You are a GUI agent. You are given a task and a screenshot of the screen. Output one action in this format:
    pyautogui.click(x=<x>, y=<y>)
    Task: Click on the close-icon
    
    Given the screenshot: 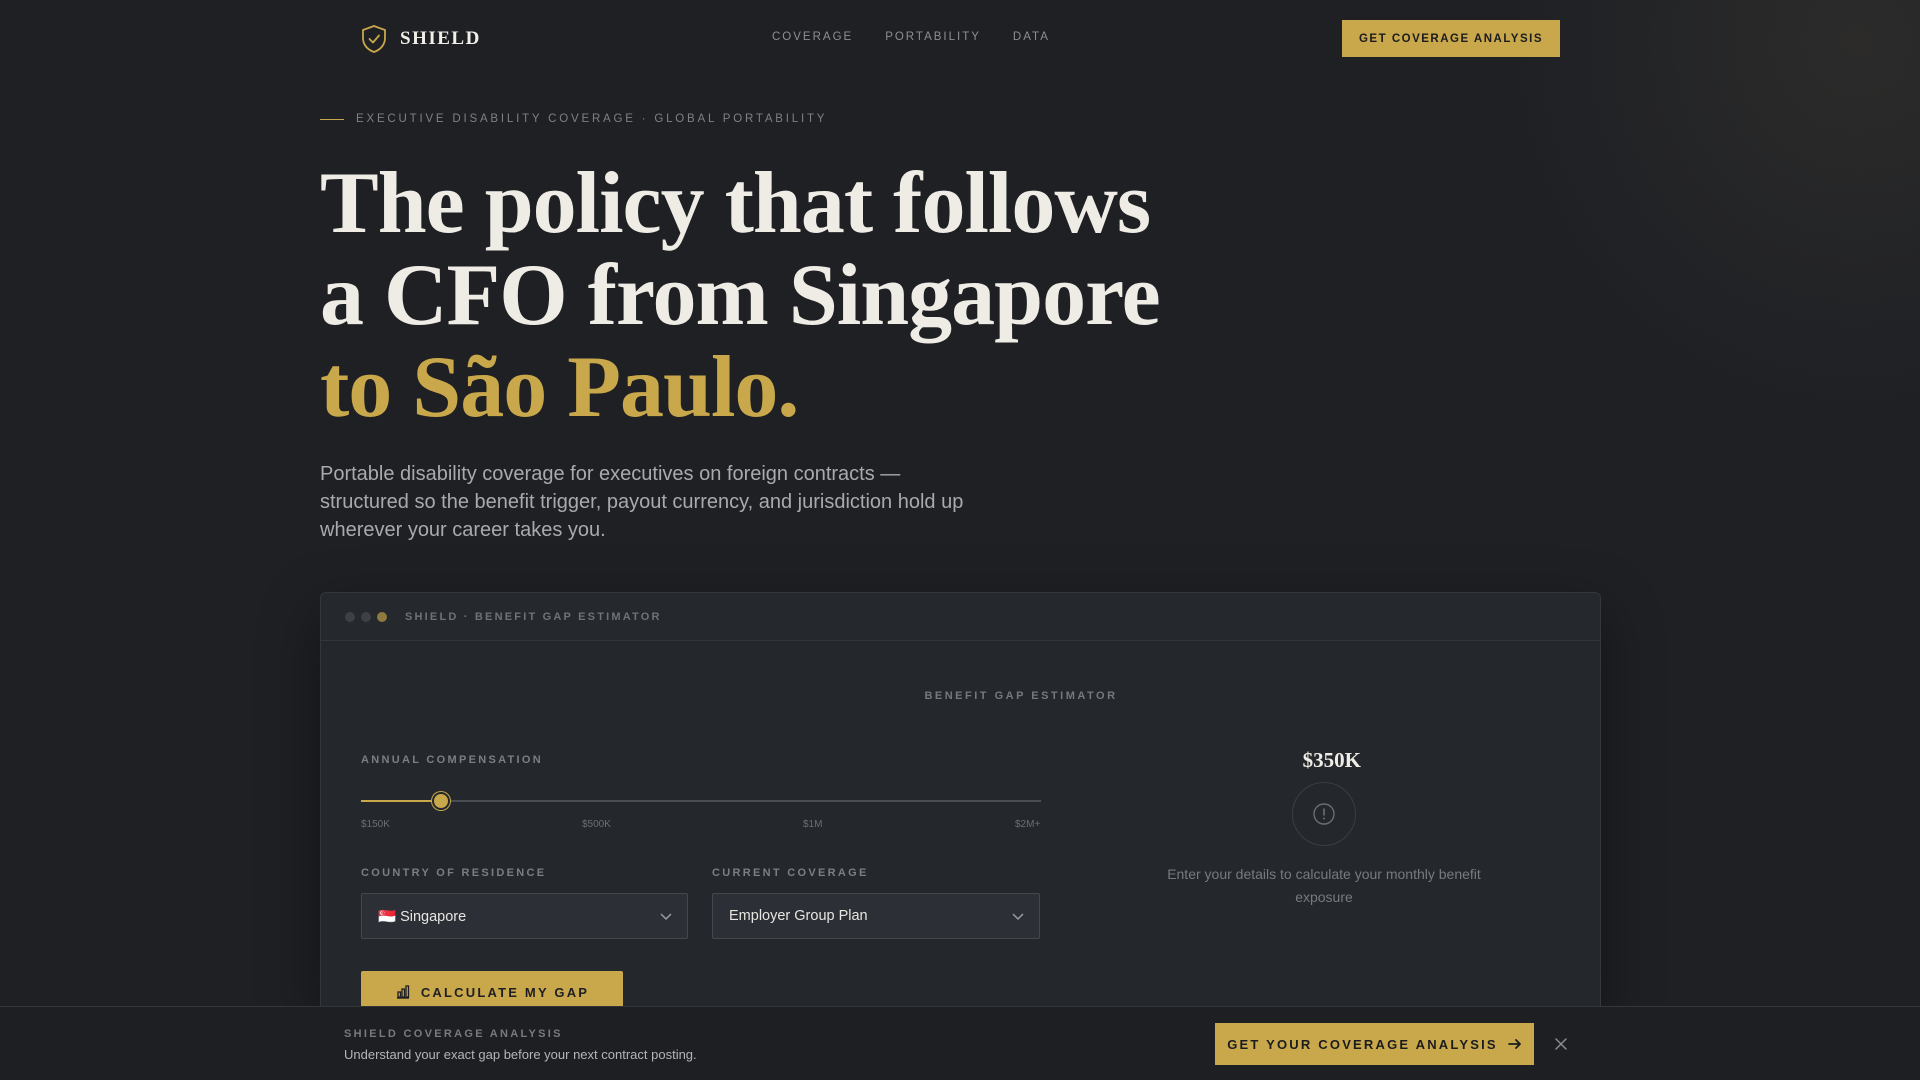 What is the action you would take?
    pyautogui.click(x=1561, y=1044)
    